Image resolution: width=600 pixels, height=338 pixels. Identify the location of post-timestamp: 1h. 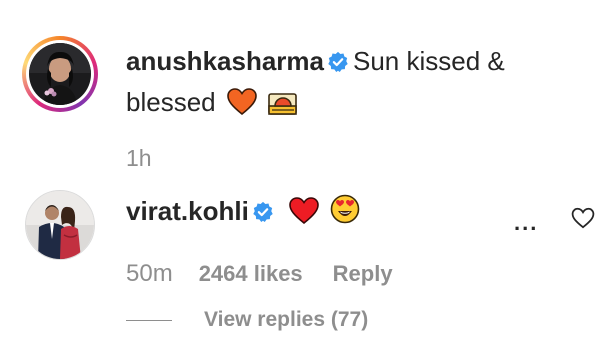
(139, 158).